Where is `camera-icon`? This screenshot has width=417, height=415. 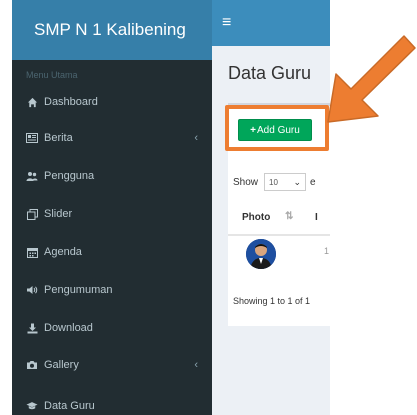
camera-icon is located at coordinates (32, 365).